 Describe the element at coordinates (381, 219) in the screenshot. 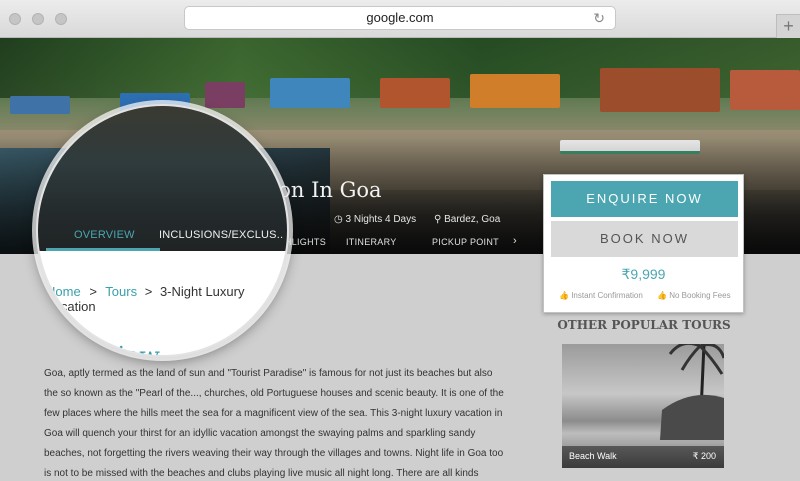

I see `duration-text: 3 Nights 4 Days` at that location.